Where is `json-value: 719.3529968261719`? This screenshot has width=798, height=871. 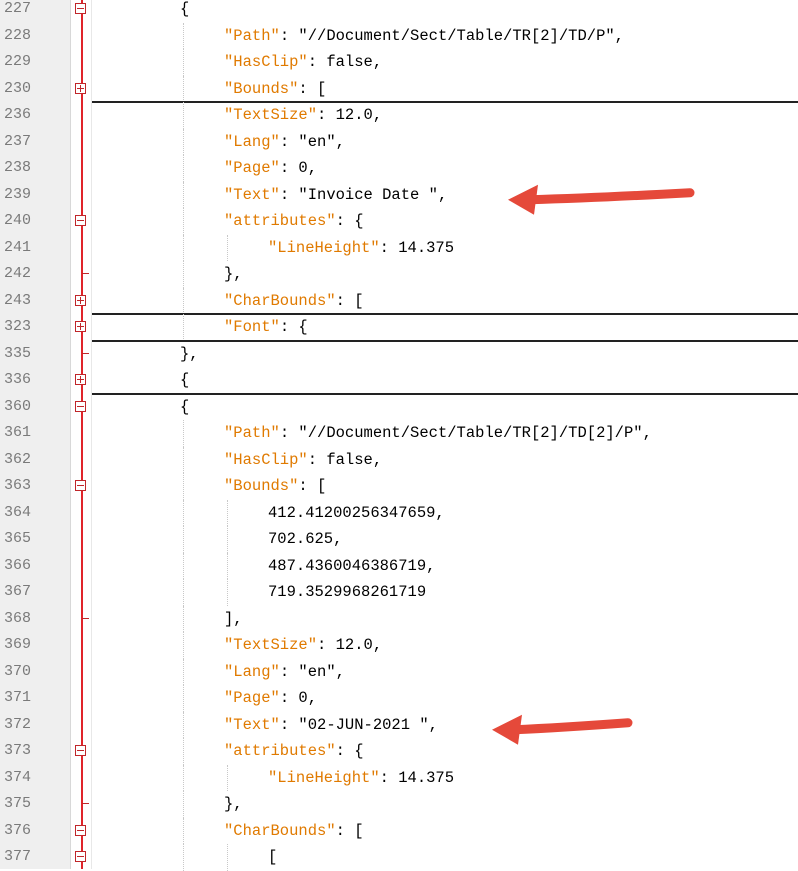 json-value: 719.3529968261719 is located at coordinates (347, 592).